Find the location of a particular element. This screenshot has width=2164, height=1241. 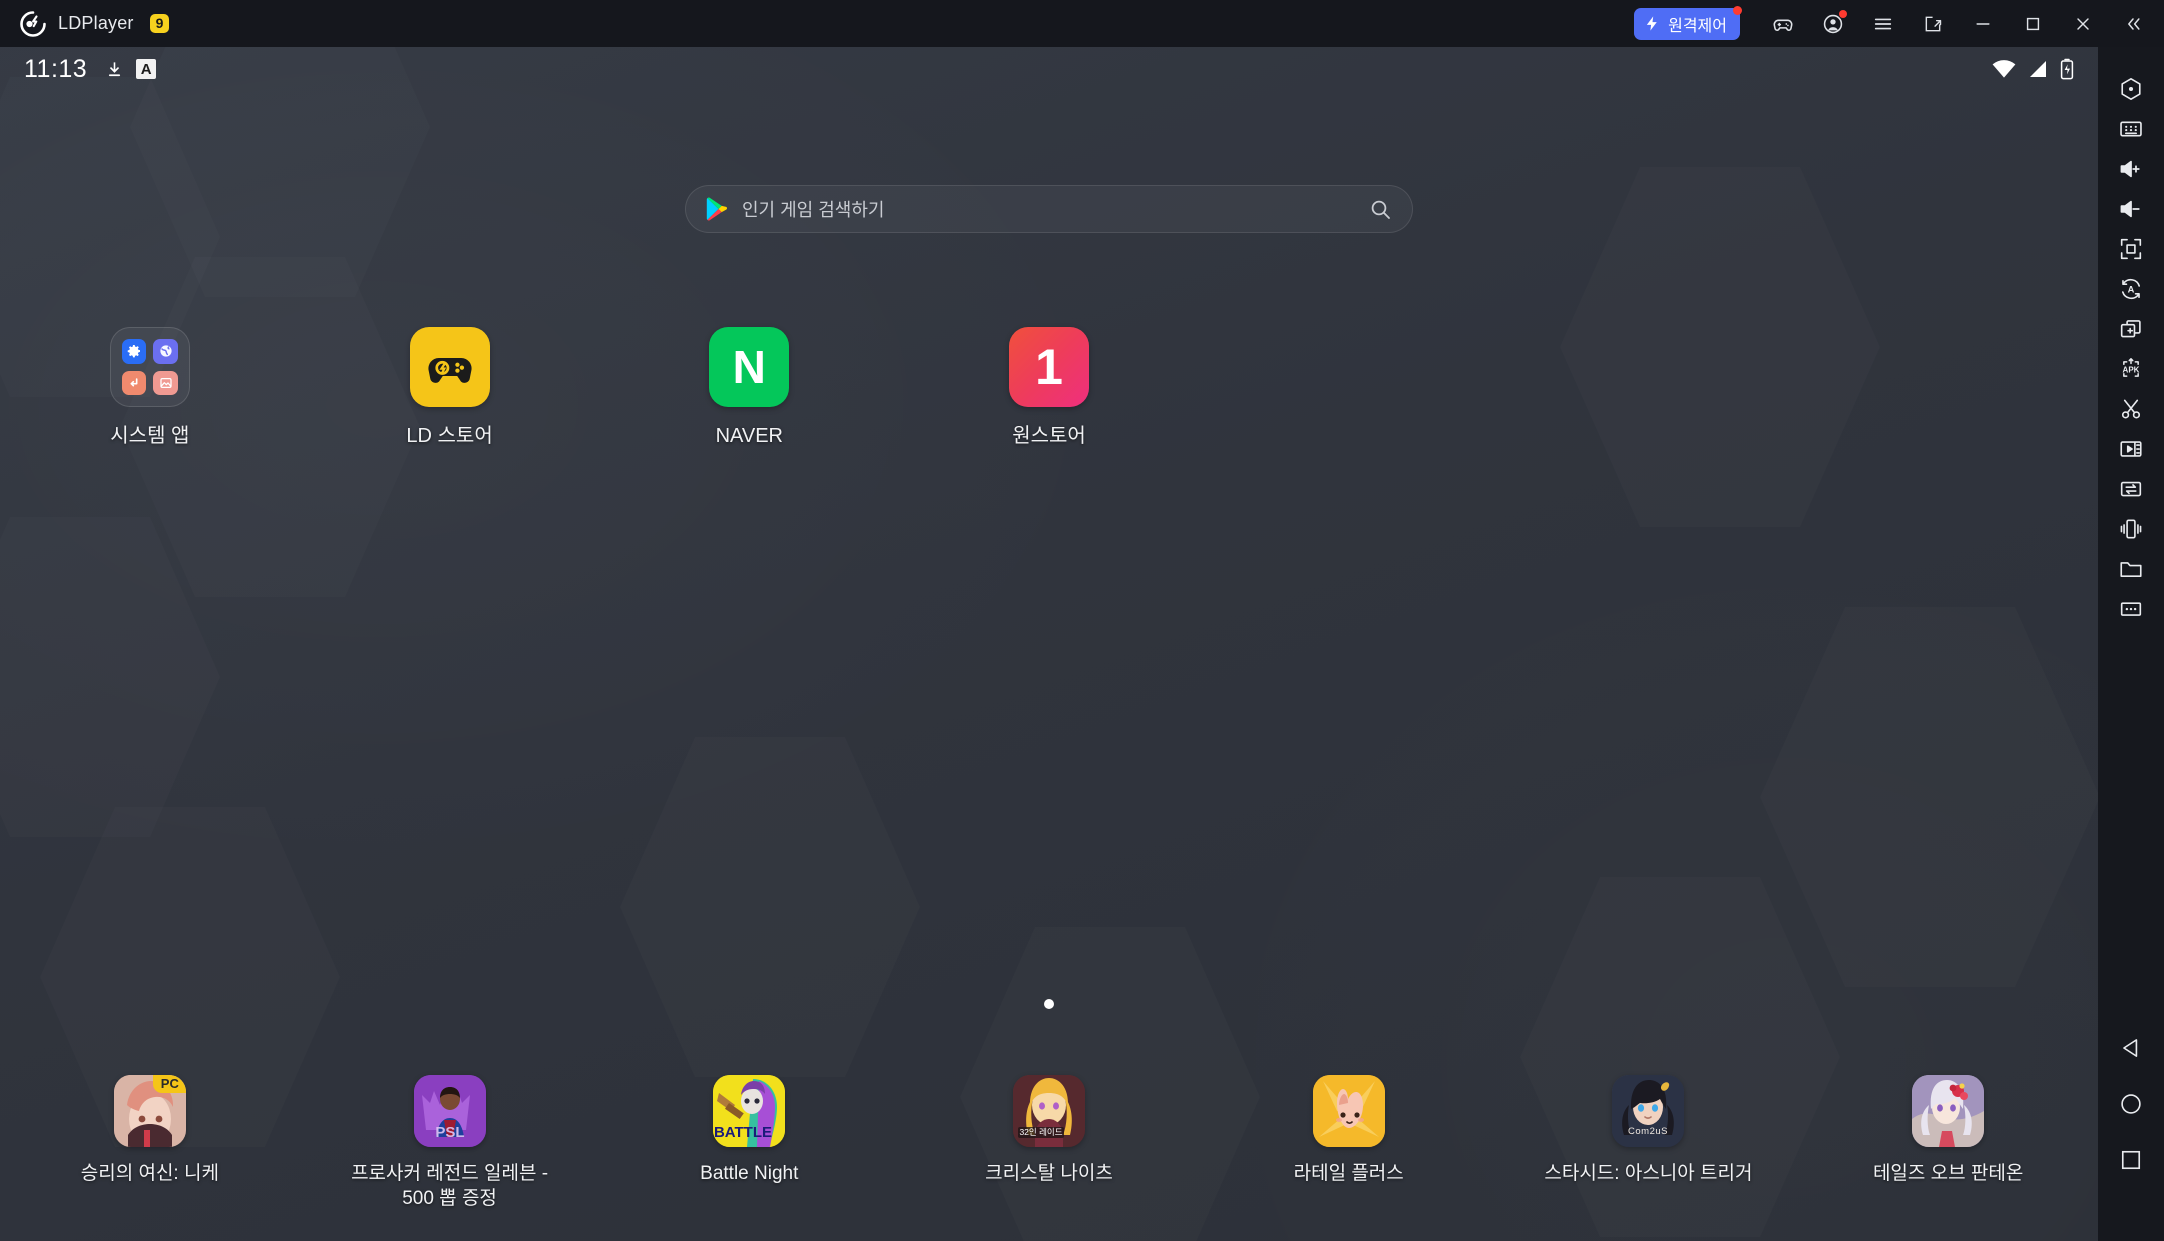

status-time: 11:13 is located at coordinates (56, 68).